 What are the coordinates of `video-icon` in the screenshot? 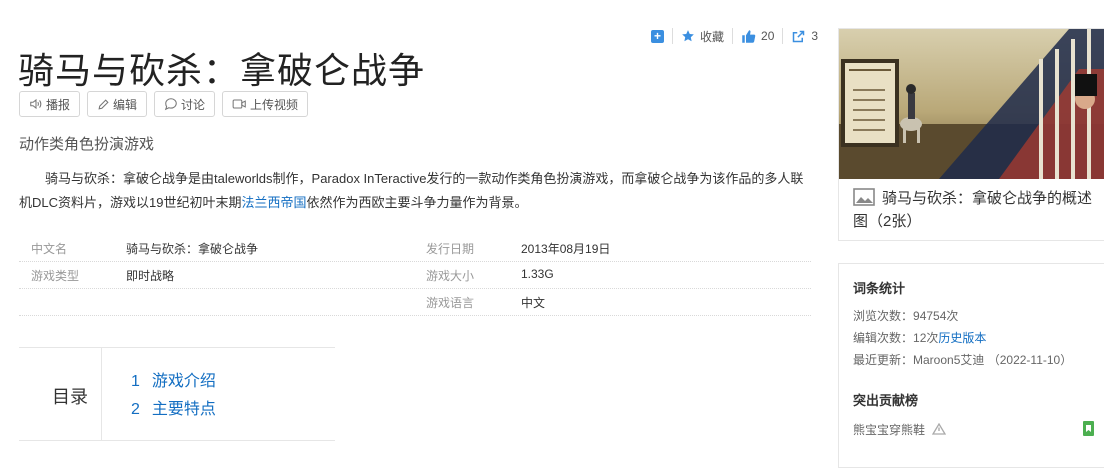 It's located at (239, 104).